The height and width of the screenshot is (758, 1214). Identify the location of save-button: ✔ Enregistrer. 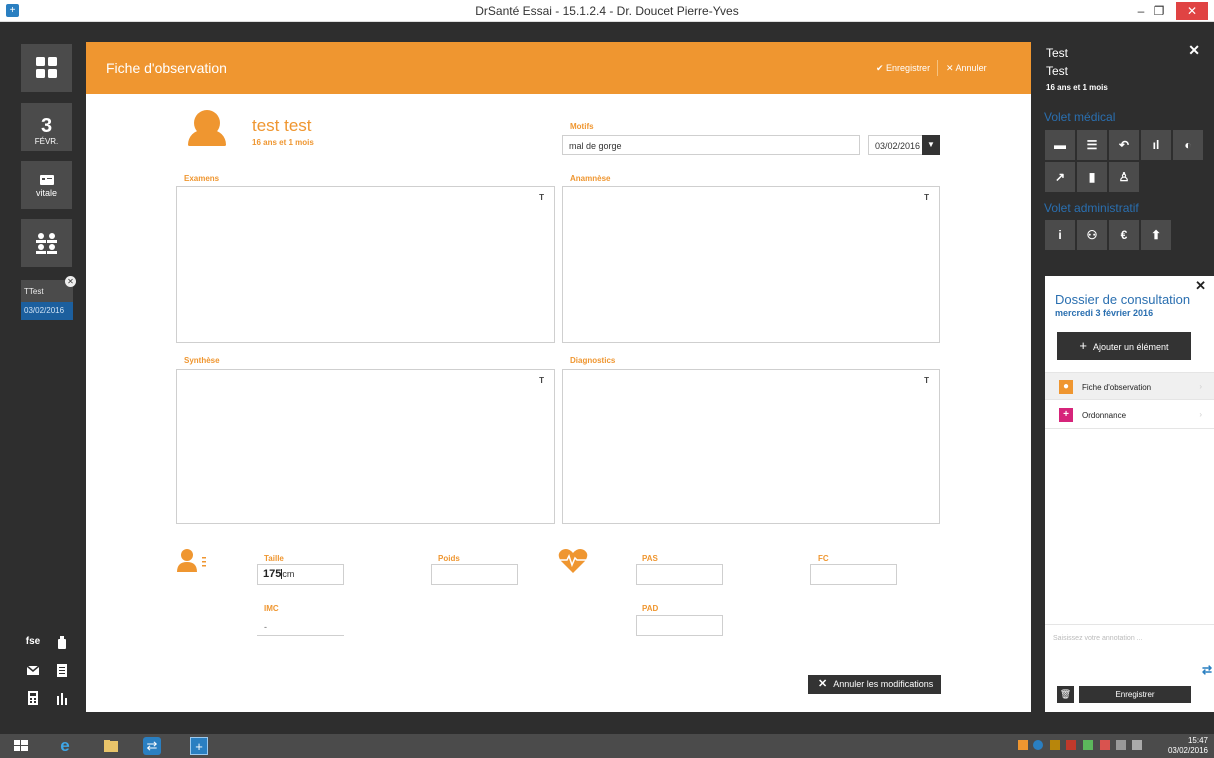
(903, 68).